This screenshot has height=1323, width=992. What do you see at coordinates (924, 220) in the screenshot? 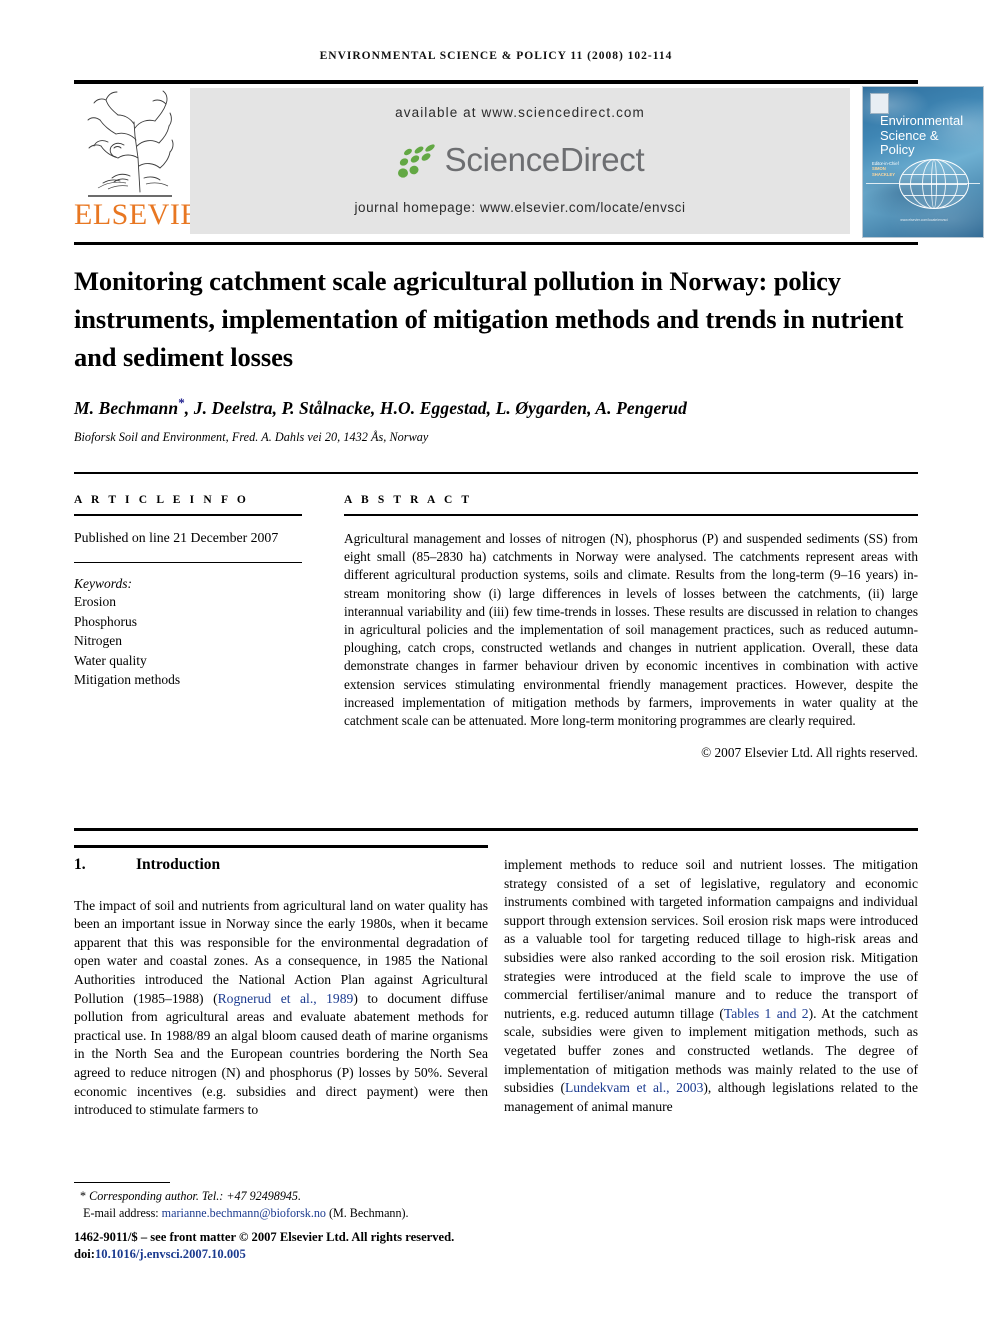
I see `cover-footer-note: www.elsevier.com/locate/envsci` at bounding box center [924, 220].